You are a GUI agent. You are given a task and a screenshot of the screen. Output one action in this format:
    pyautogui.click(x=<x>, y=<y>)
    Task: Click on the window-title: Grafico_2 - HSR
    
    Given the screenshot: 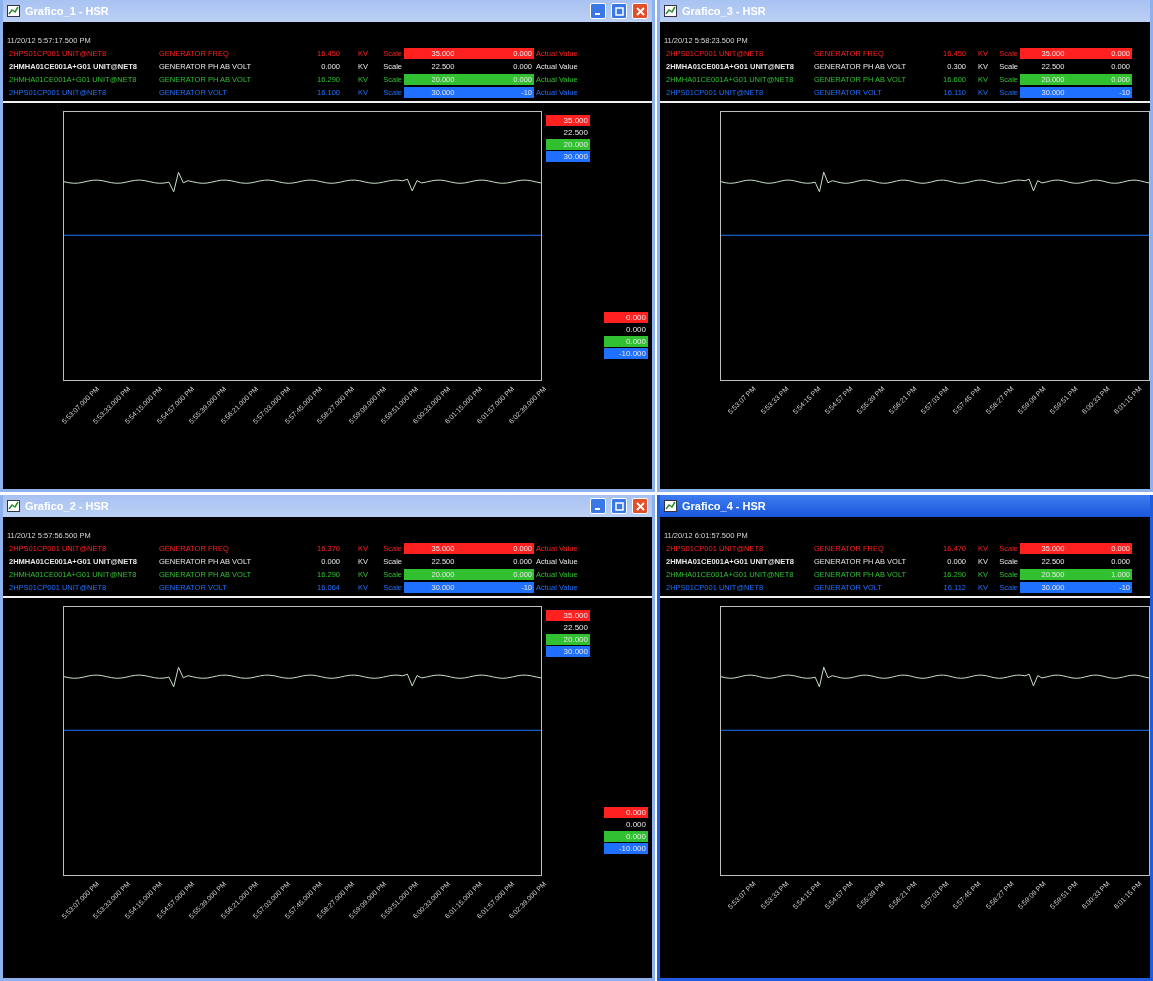 What is the action you would take?
    pyautogui.click(x=67, y=506)
    